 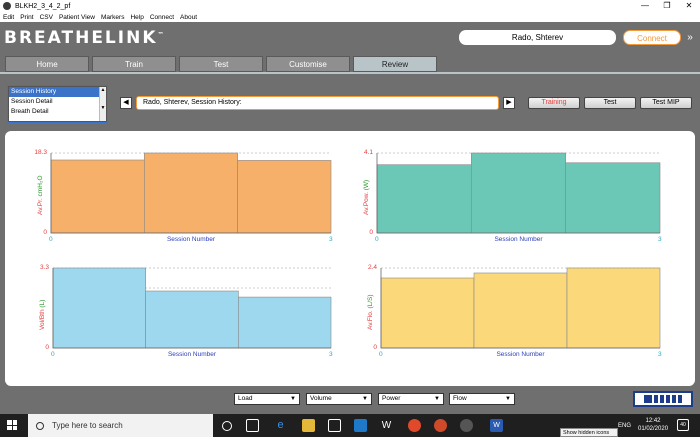 What do you see at coordinates (386, 425) in the screenshot?
I see `winword-w-icon: W` at bounding box center [386, 425].